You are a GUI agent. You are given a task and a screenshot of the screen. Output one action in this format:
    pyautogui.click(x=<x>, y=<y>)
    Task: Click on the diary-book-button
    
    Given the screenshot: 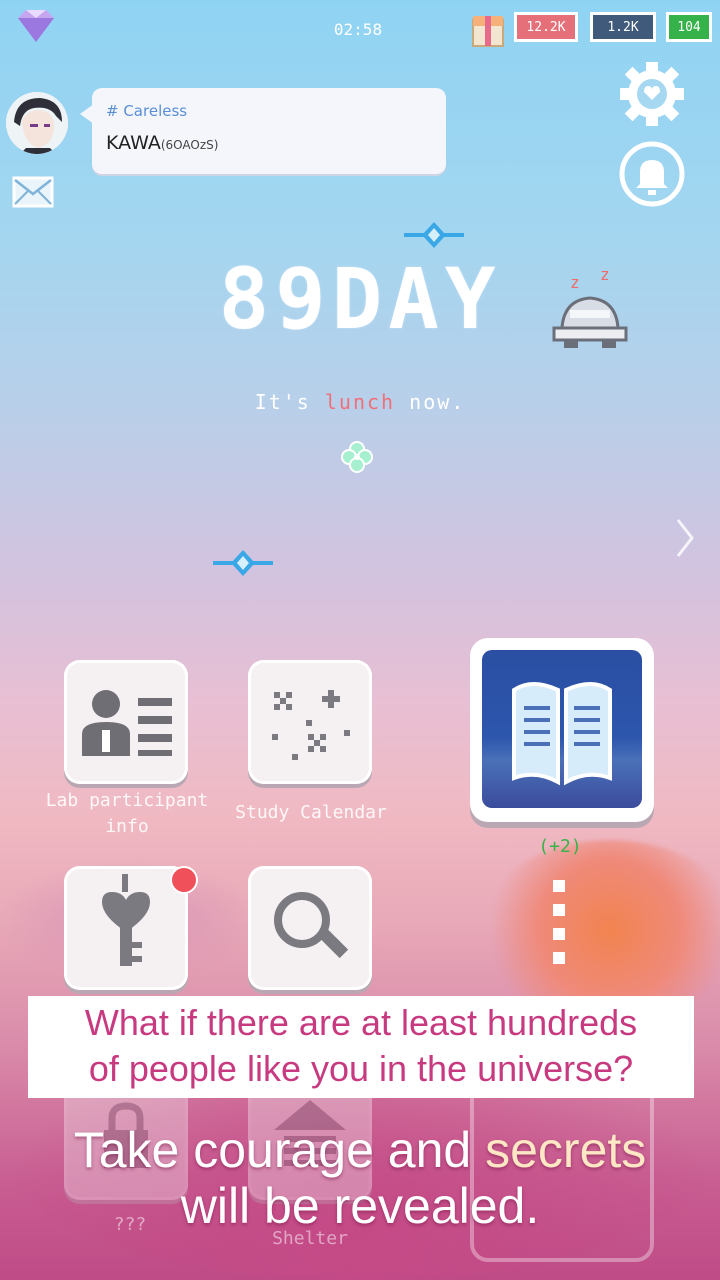 What is the action you would take?
    pyautogui.click(x=562, y=730)
    